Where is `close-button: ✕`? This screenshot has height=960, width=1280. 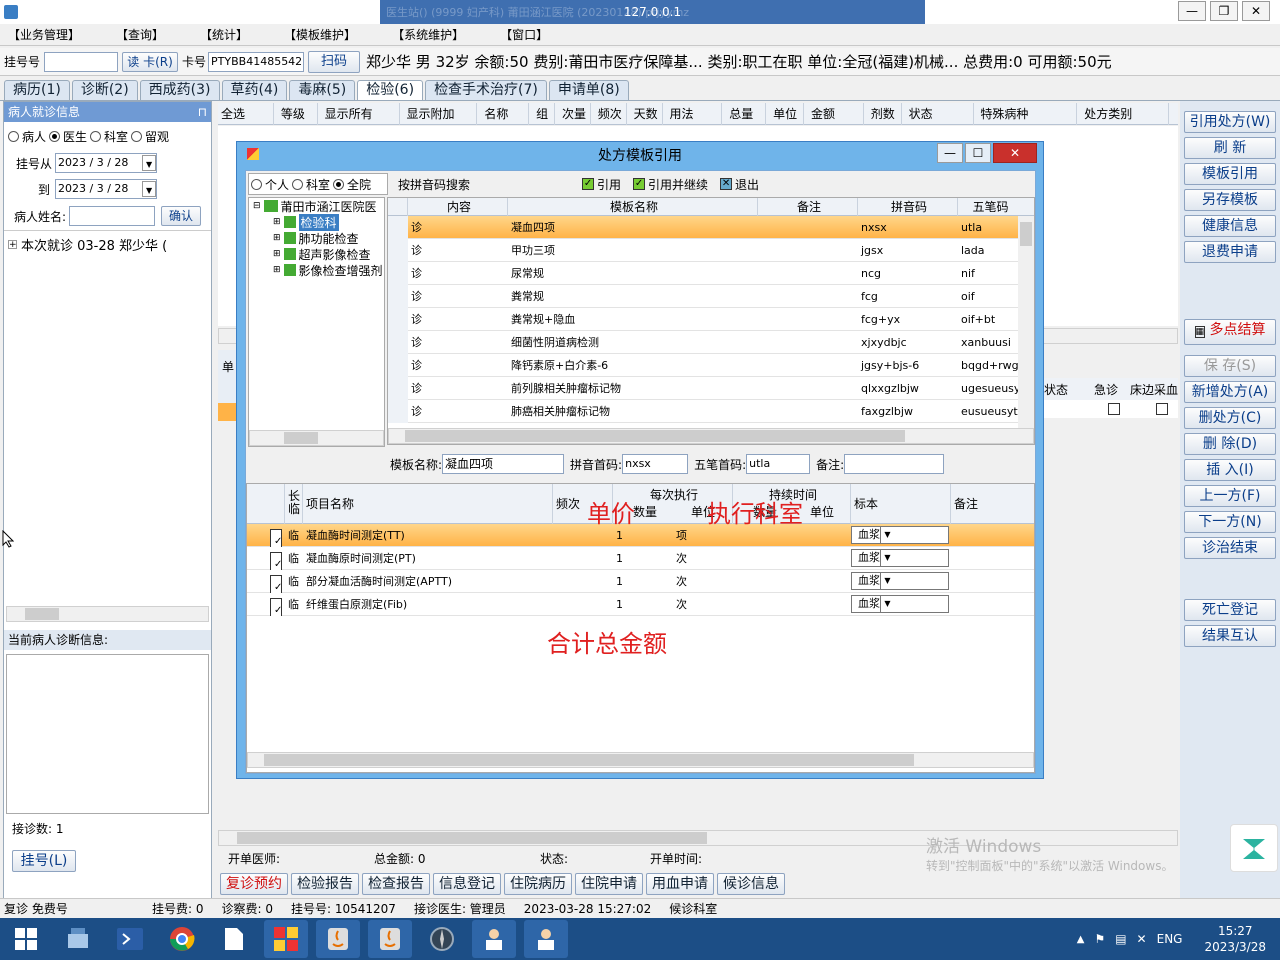 close-button: ✕ is located at coordinates (1256, 11).